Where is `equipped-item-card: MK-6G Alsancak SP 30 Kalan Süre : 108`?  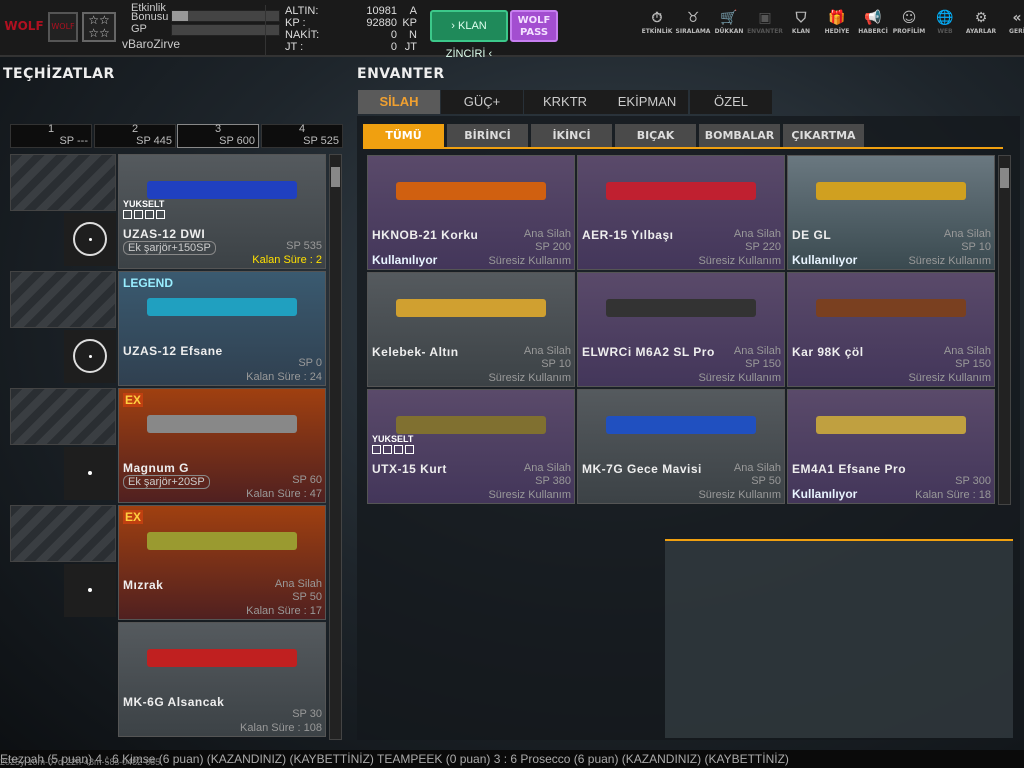 equipped-item-card: MK-6G Alsancak SP 30 Kalan Süre : 108 is located at coordinates (222, 679).